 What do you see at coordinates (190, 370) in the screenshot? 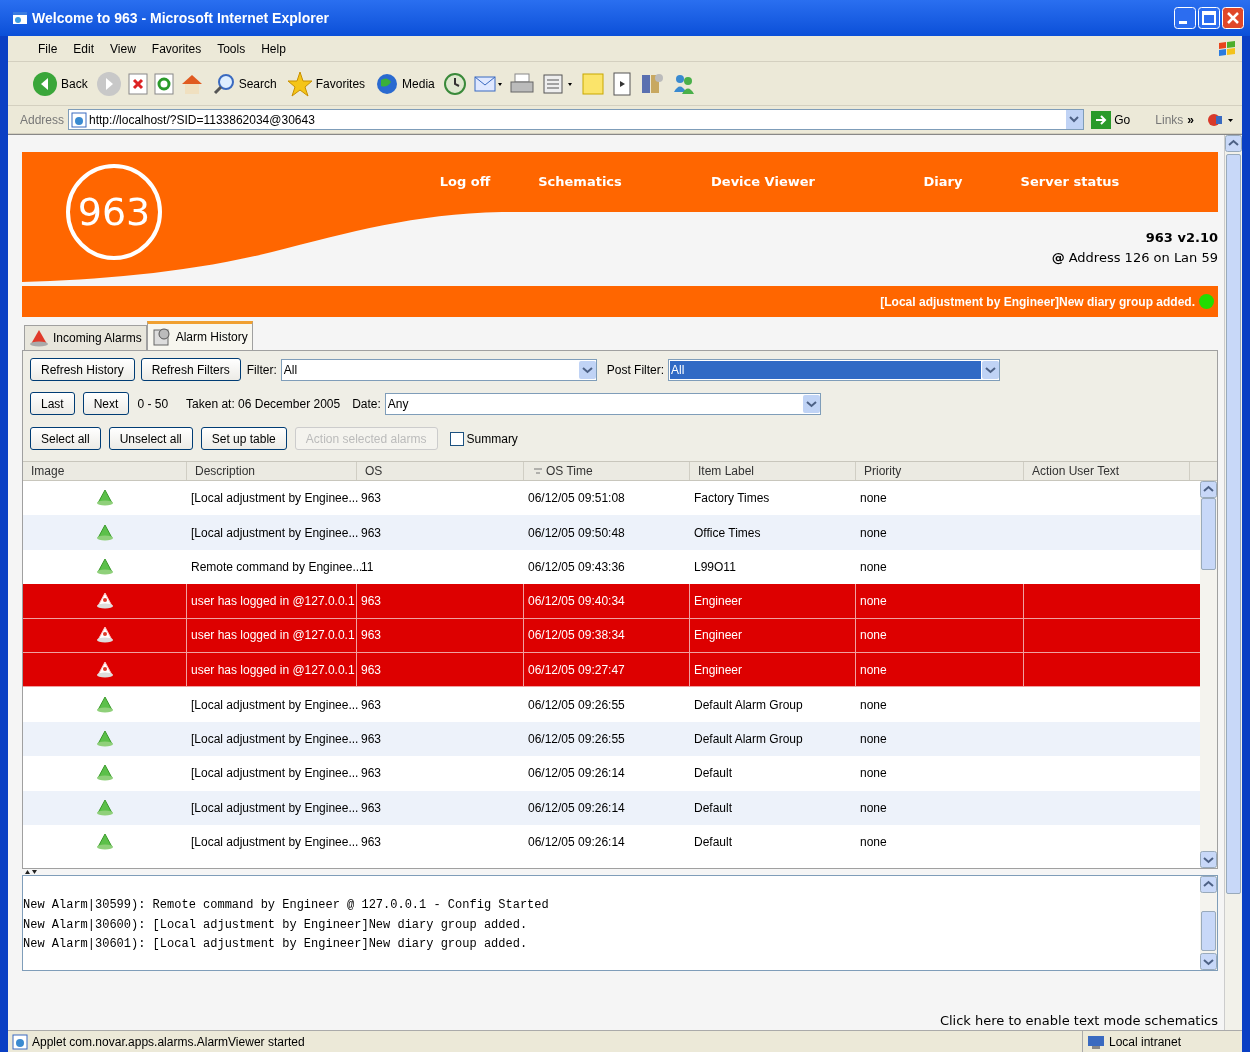
I see `toolbar-button: Refresh Filters` at bounding box center [190, 370].